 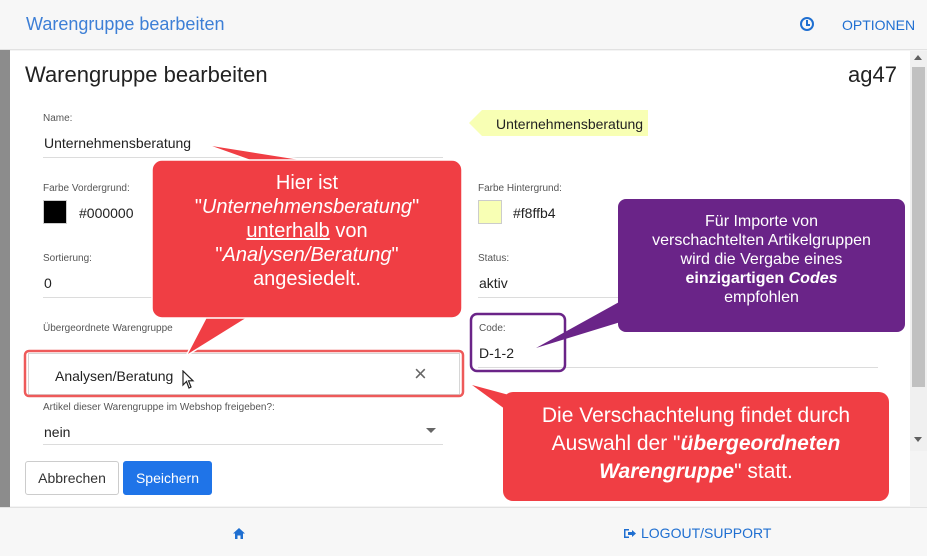 I want to click on parent-group-value: Analysen/Beratung, so click(x=114, y=376).